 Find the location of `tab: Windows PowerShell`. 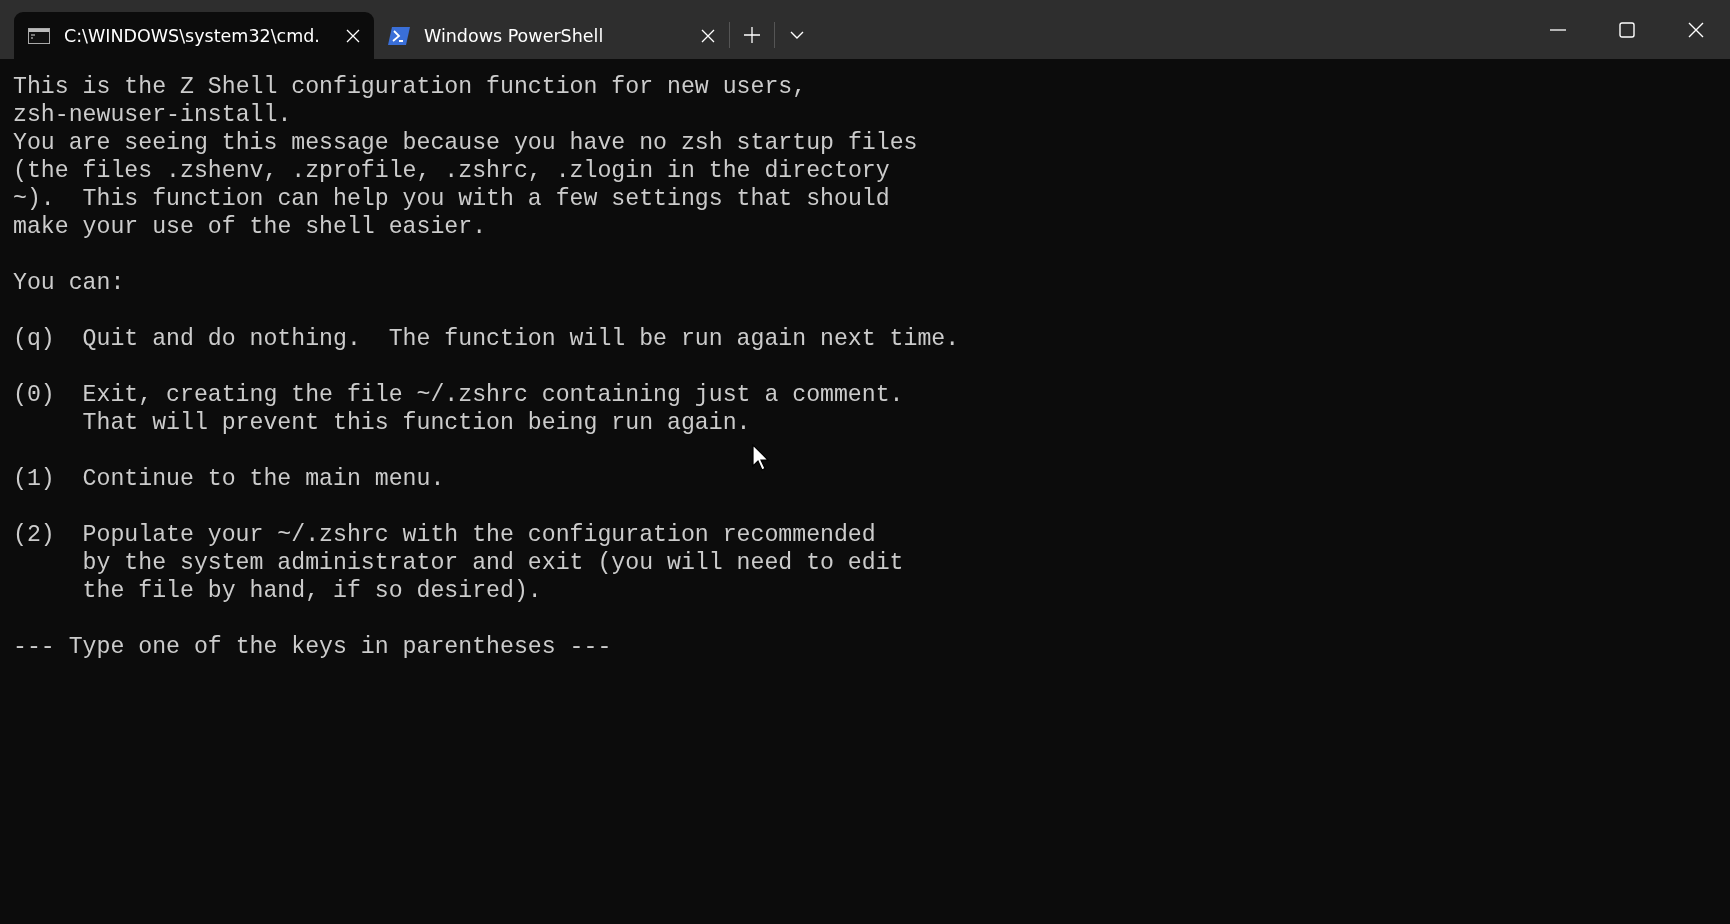

tab: Windows PowerShell is located at coordinates (551, 35).